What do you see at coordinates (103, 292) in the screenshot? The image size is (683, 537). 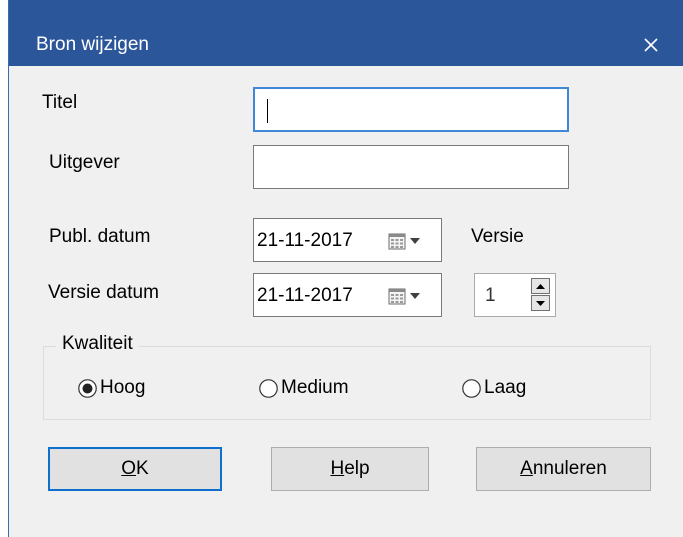 I see `versie-datum-label: Versie datum` at bounding box center [103, 292].